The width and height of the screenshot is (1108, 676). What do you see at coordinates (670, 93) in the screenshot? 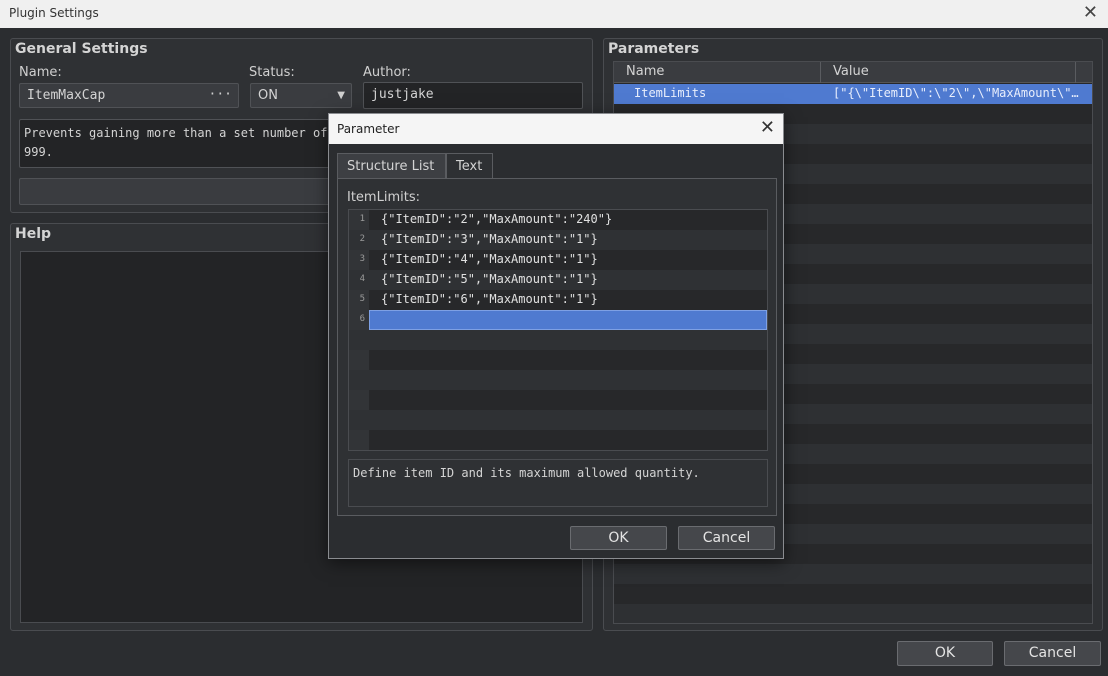
I see `param-name: ItemLimits` at bounding box center [670, 93].